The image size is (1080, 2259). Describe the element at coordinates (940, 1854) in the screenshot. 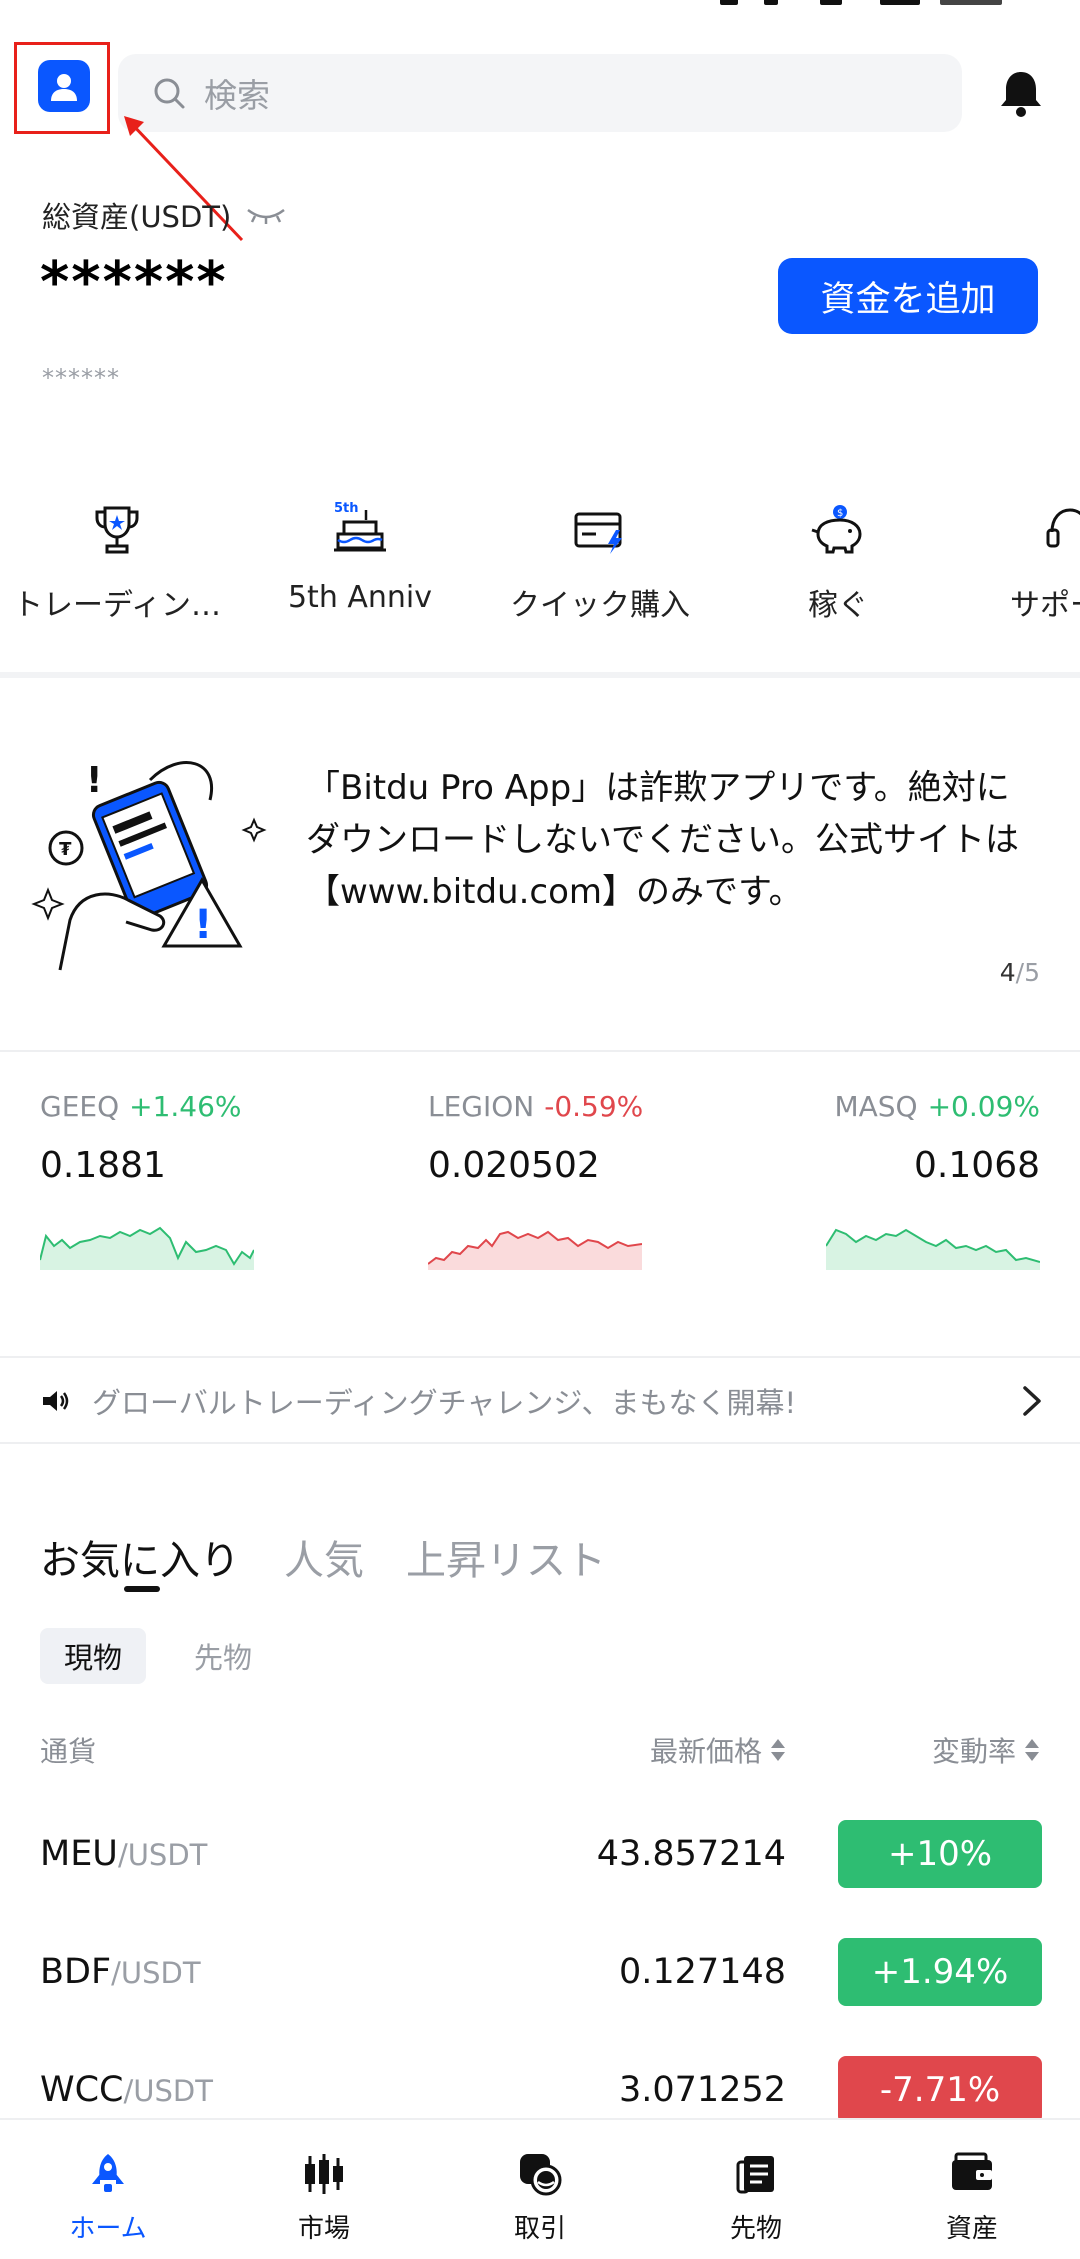

I see `change-badge: +10%` at that location.